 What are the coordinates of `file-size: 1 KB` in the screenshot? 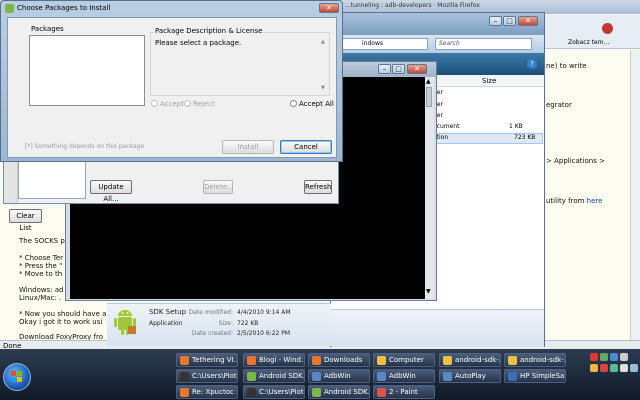 It's located at (516, 126).